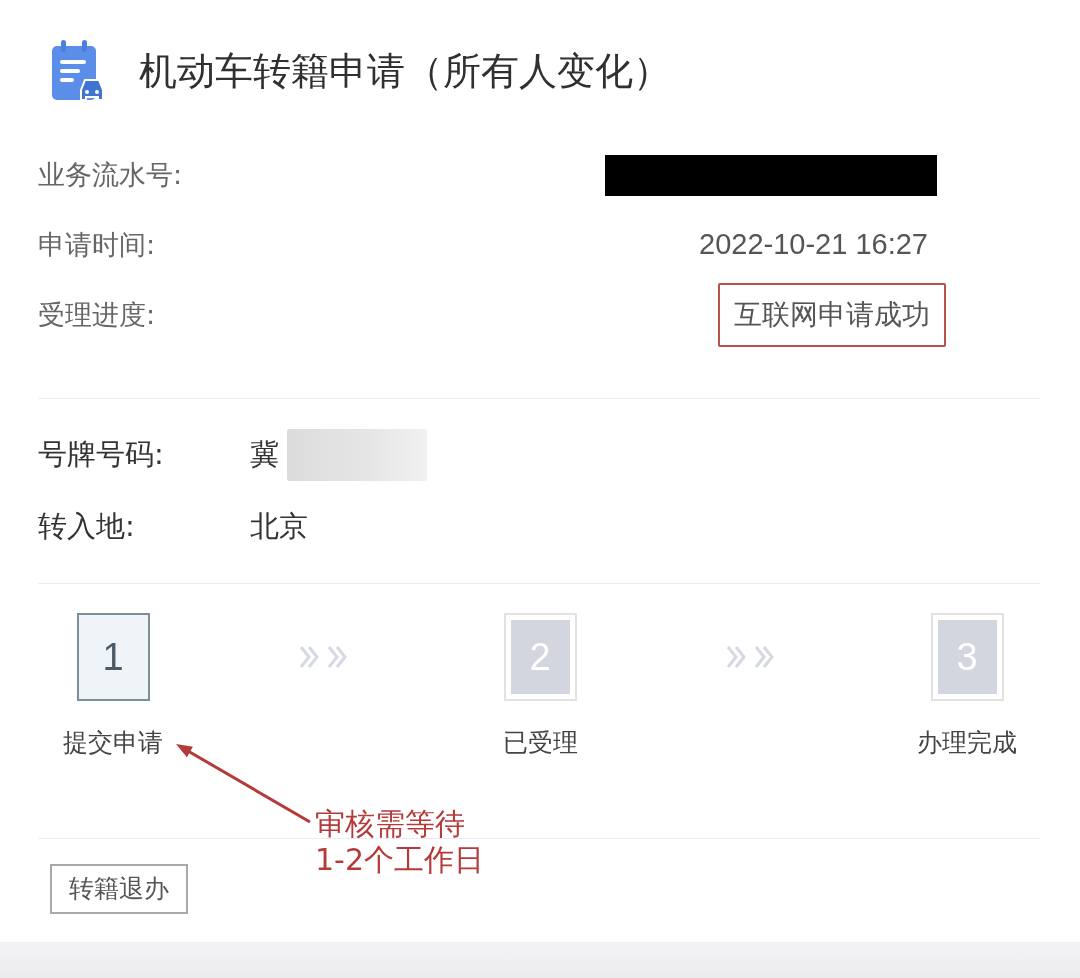  What do you see at coordinates (110, 174) in the screenshot?
I see `field-label: 业务流水号:` at bounding box center [110, 174].